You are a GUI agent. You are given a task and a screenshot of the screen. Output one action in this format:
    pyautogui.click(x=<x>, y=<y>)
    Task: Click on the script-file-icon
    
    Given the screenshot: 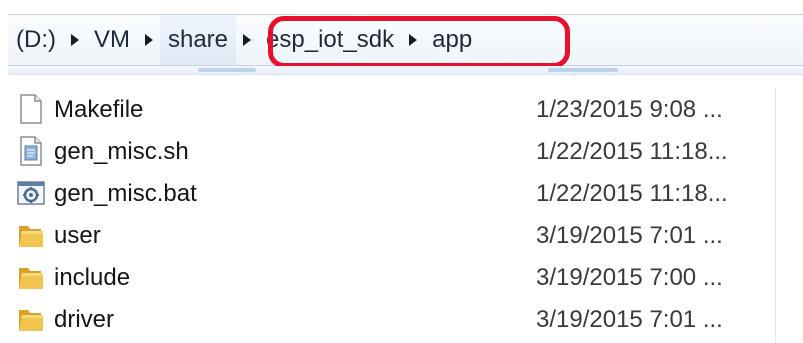 What is the action you would take?
    pyautogui.click(x=31, y=151)
    